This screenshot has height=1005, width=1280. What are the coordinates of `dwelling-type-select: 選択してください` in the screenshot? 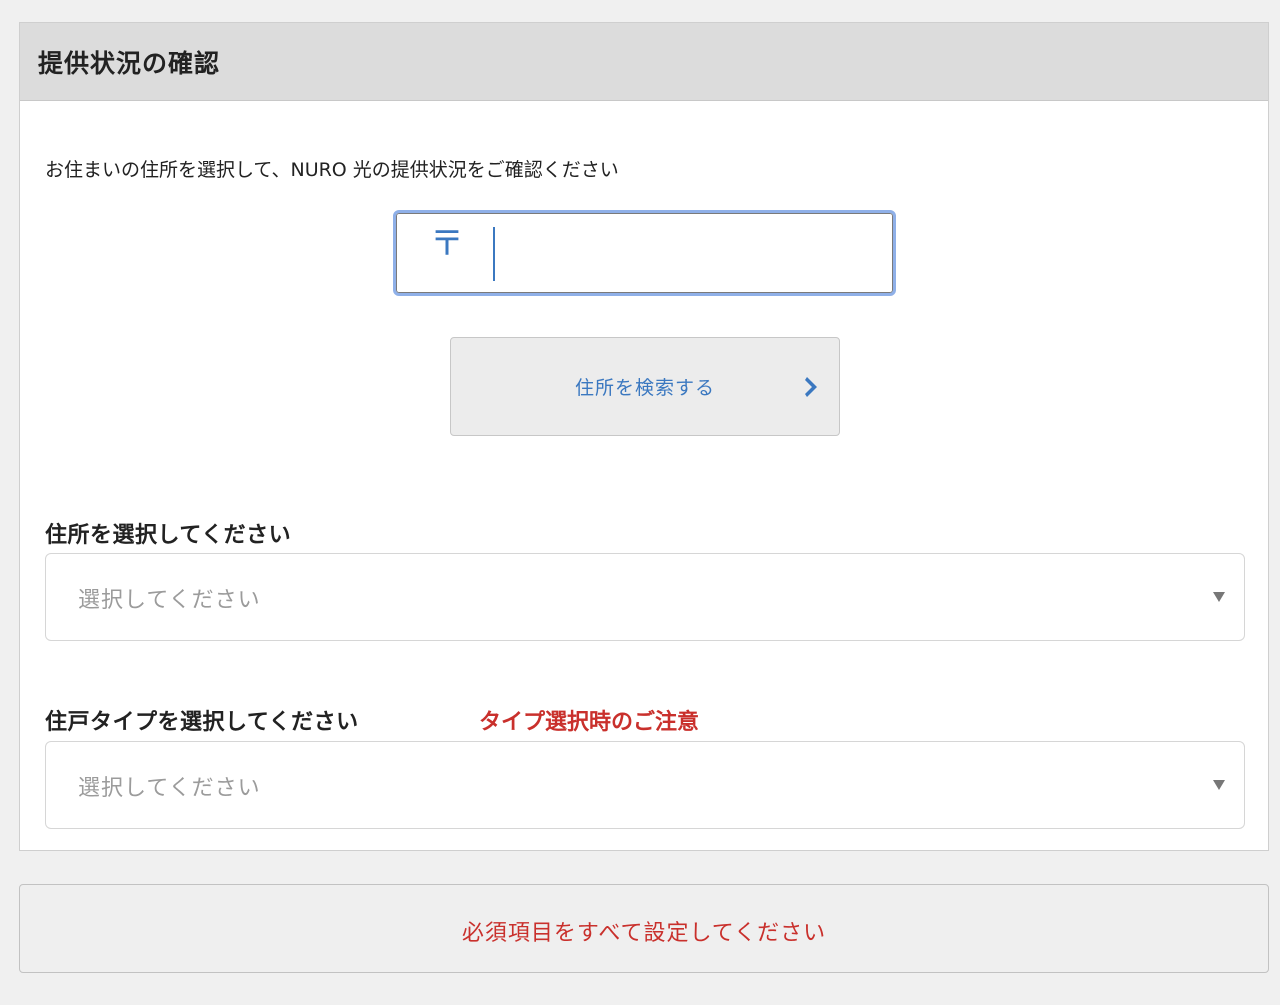 It's located at (645, 785).